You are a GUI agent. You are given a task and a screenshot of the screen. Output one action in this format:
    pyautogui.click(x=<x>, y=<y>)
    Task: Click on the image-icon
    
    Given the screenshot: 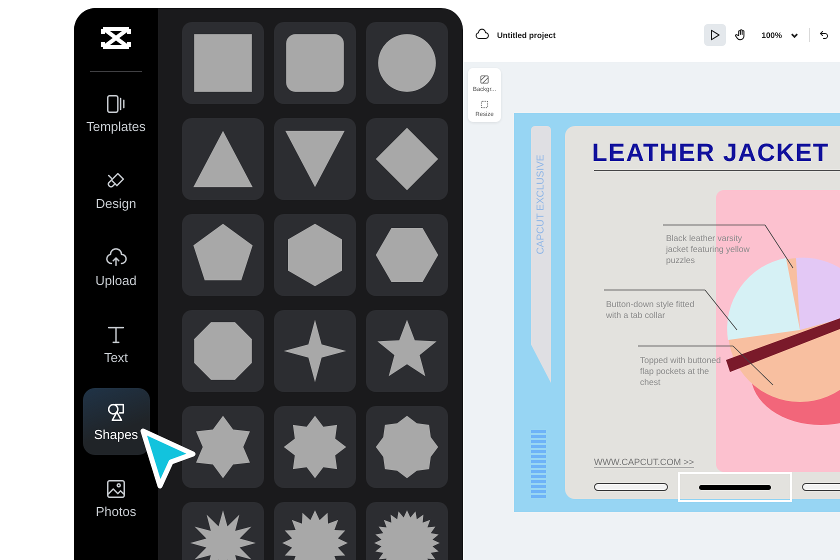 What is the action you would take?
    pyautogui.click(x=116, y=489)
    